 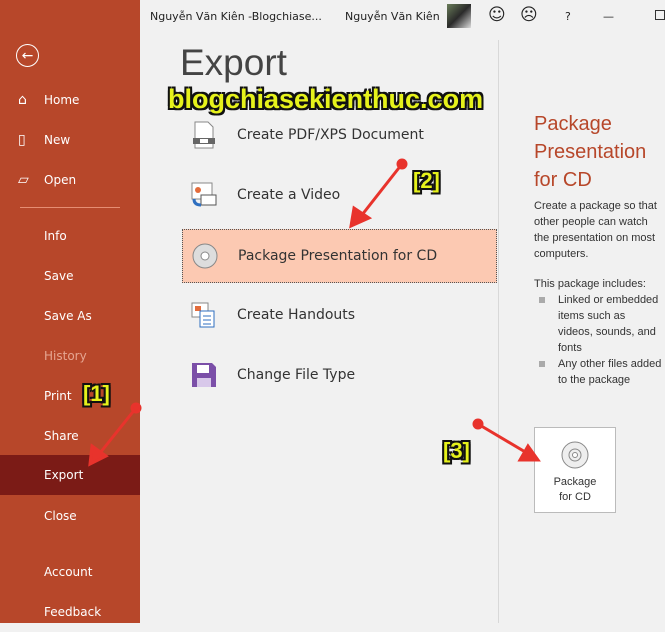 I want to click on minimize-button: —, so click(x=608, y=16).